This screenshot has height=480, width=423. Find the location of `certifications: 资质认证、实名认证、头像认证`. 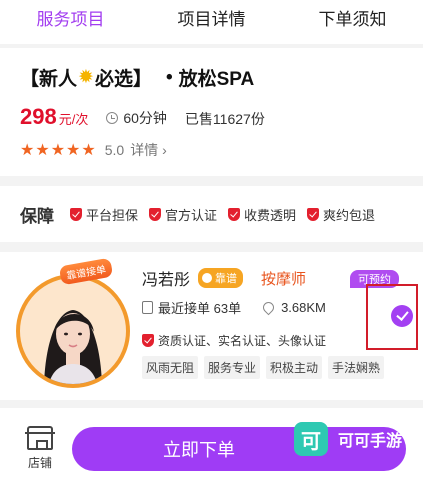

certifications: 资质认证、实名认证、头像认证 is located at coordinates (242, 341).